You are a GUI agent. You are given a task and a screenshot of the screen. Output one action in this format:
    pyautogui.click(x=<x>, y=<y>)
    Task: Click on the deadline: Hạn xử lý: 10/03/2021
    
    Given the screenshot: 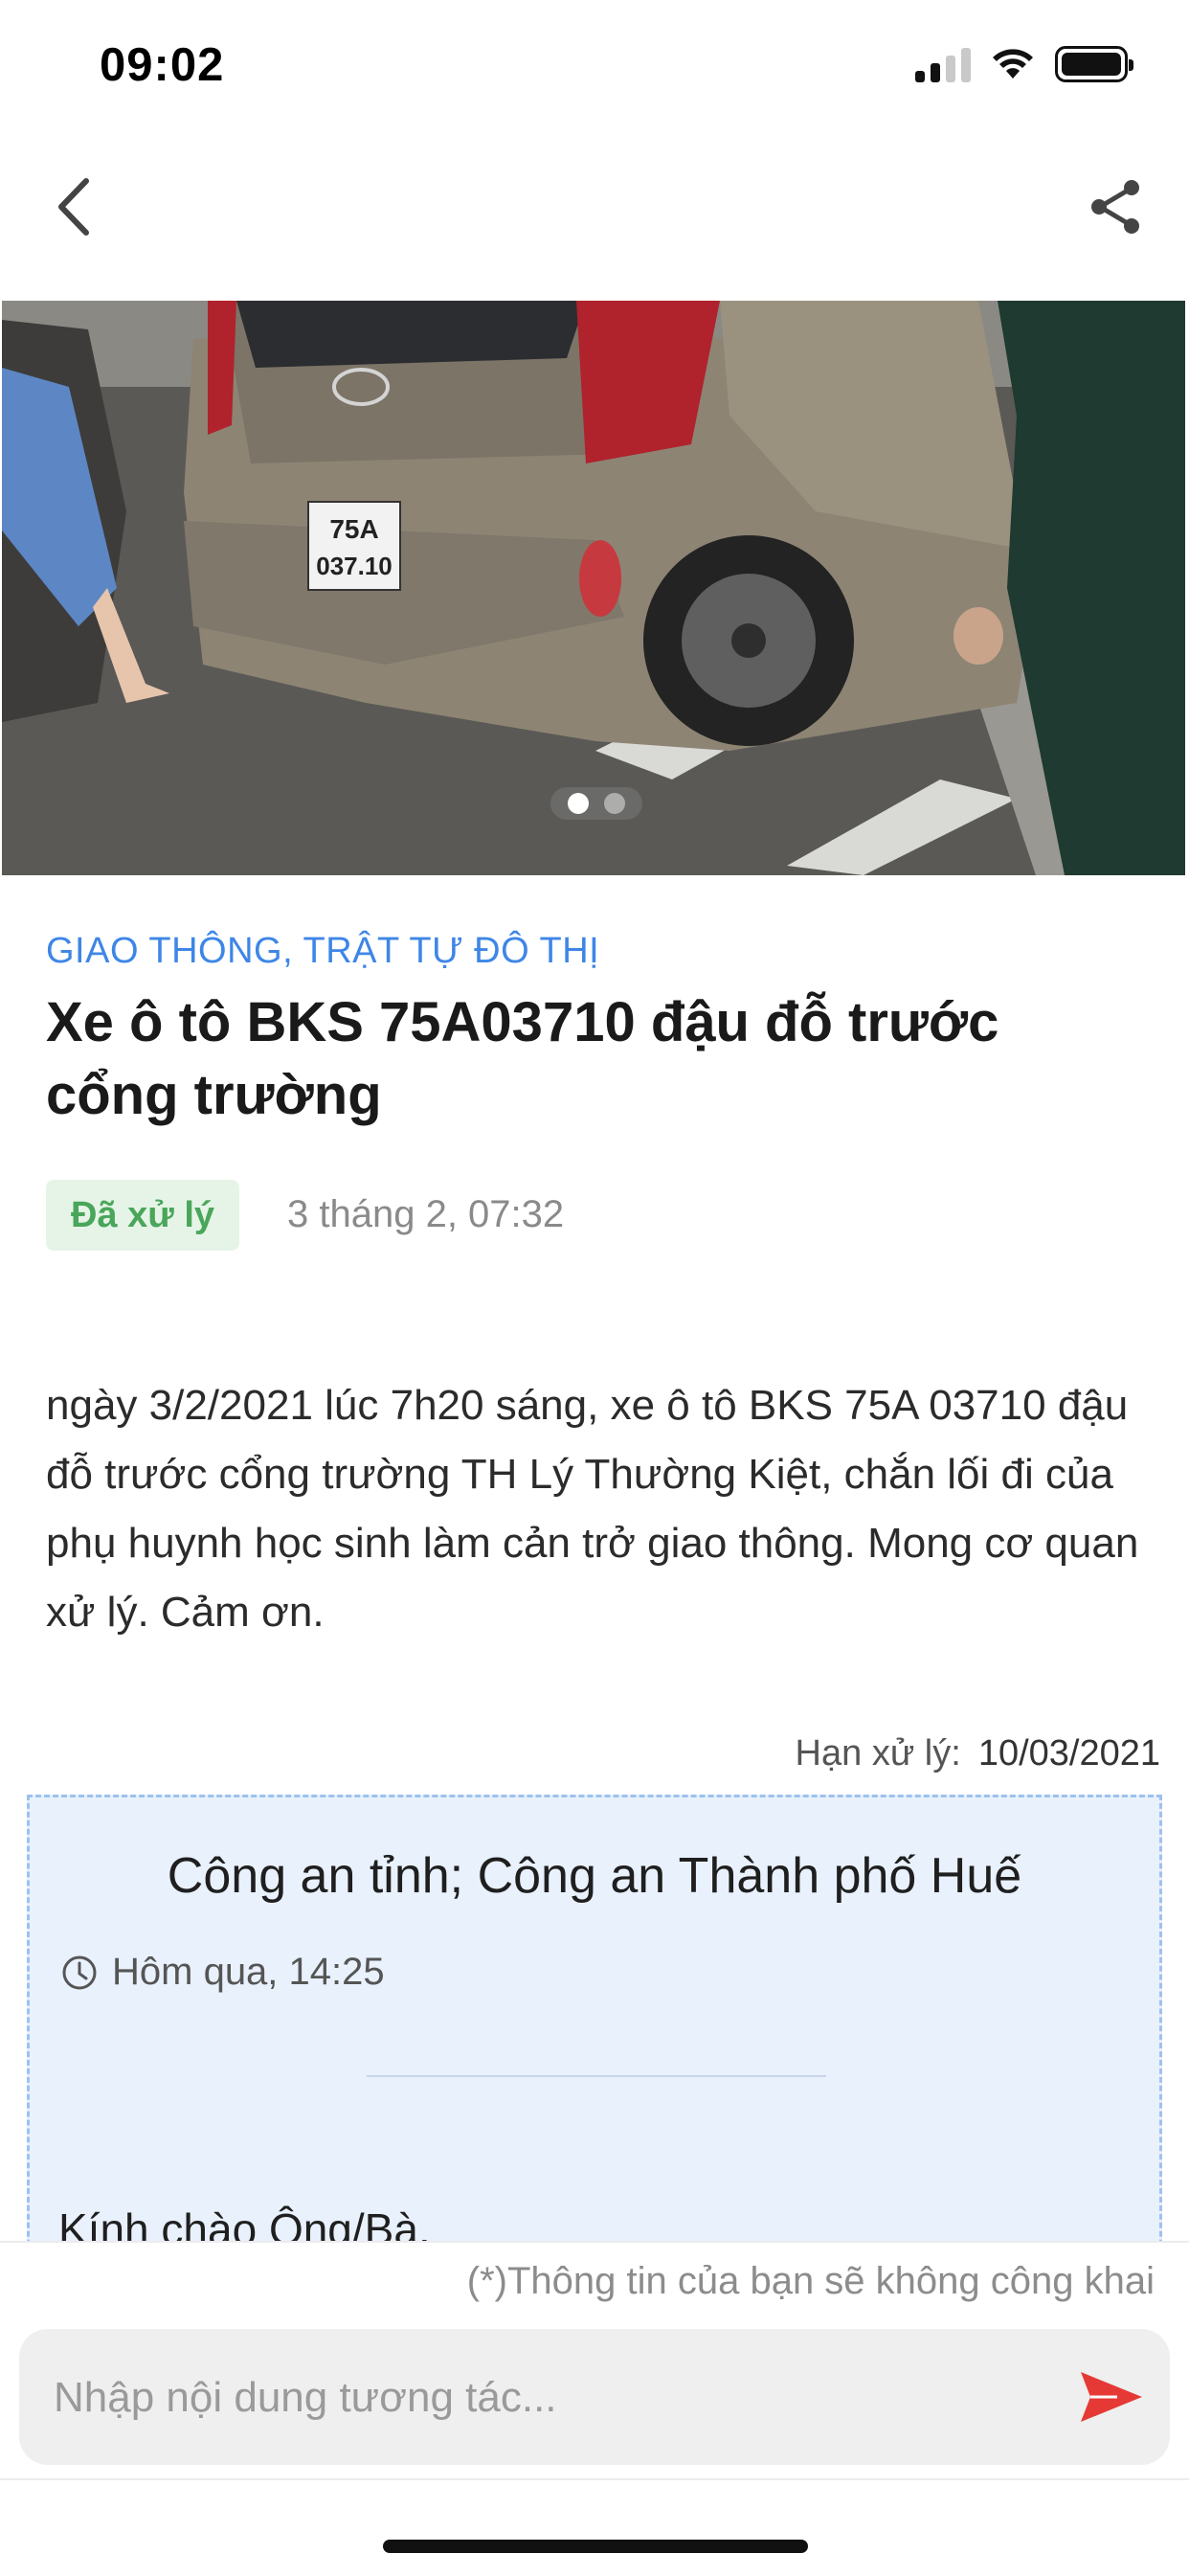 What is the action you would take?
    pyautogui.click(x=978, y=1753)
    